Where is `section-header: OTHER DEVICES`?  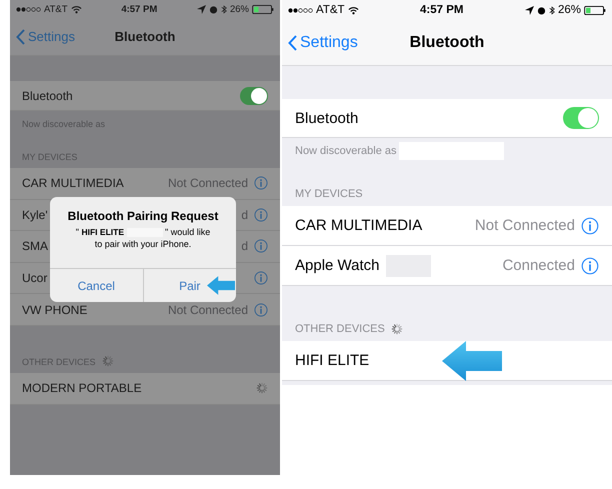 section-header: OTHER DEVICES is located at coordinates (340, 329).